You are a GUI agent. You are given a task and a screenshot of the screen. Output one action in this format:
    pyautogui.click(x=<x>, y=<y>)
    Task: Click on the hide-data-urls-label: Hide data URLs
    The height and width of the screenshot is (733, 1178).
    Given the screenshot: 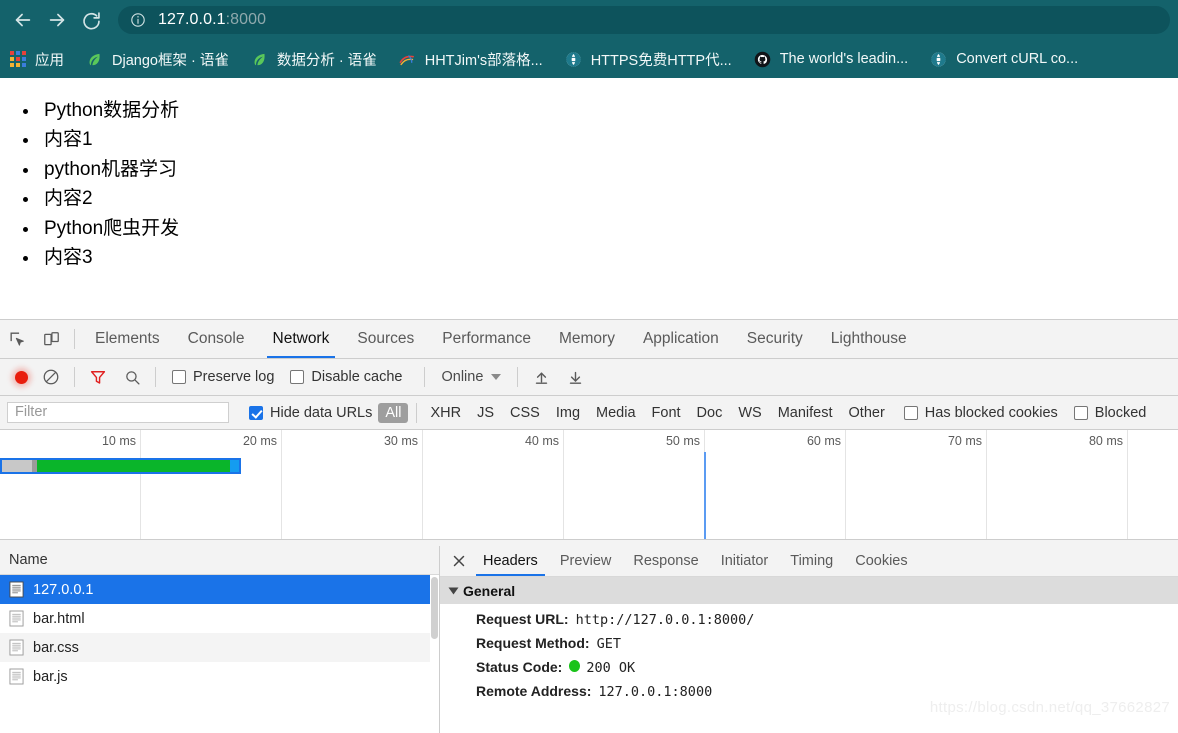 What is the action you would take?
    pyautogui.click(x=321, y=412)
    